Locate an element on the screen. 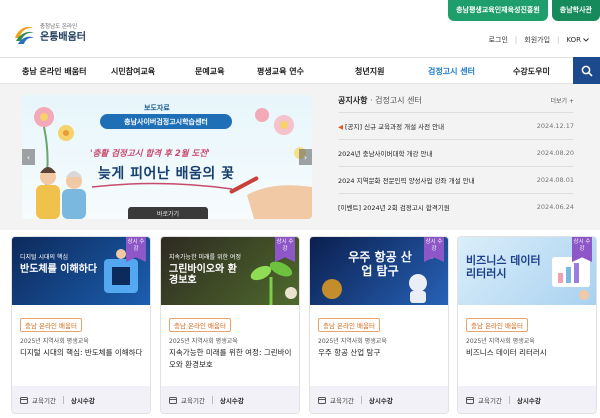 This screenshot has height=418, width=600. chevron-right-icon: › is located at coordinates (305, 157).